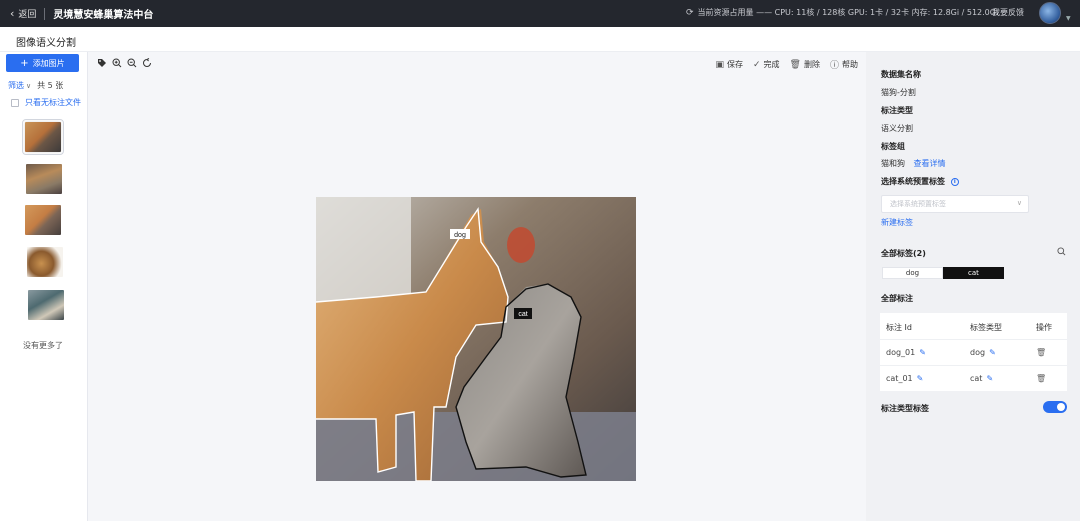 Image resolution: width=1080 pixels, height=521 pixels. I want to click on annotation-type-value: 语义分割, so click(897, 128).